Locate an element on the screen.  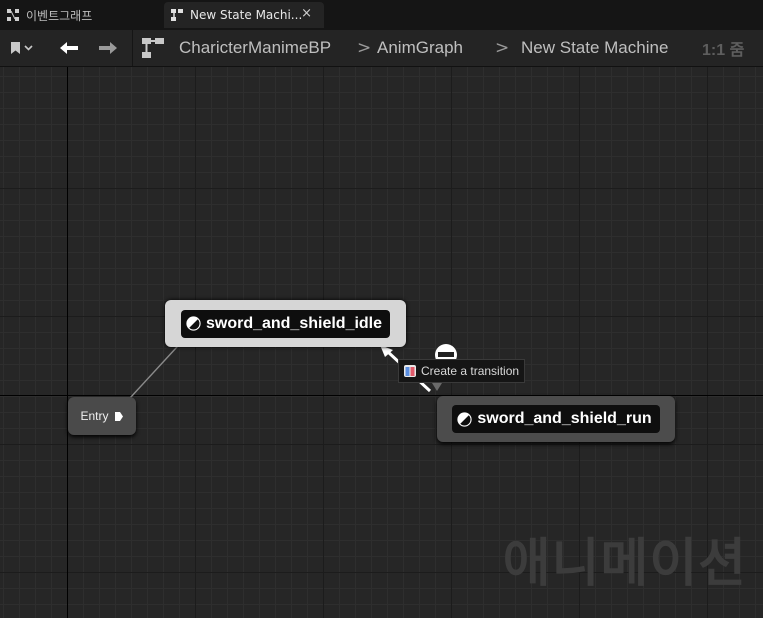
tab-state-machine: New State Machi... × is located at coordinates (244, 15).